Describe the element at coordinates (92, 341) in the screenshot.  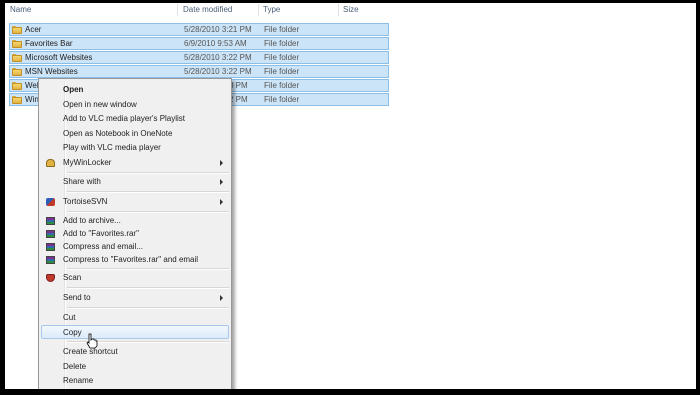
I see `hand-cursor-icon` at that location.